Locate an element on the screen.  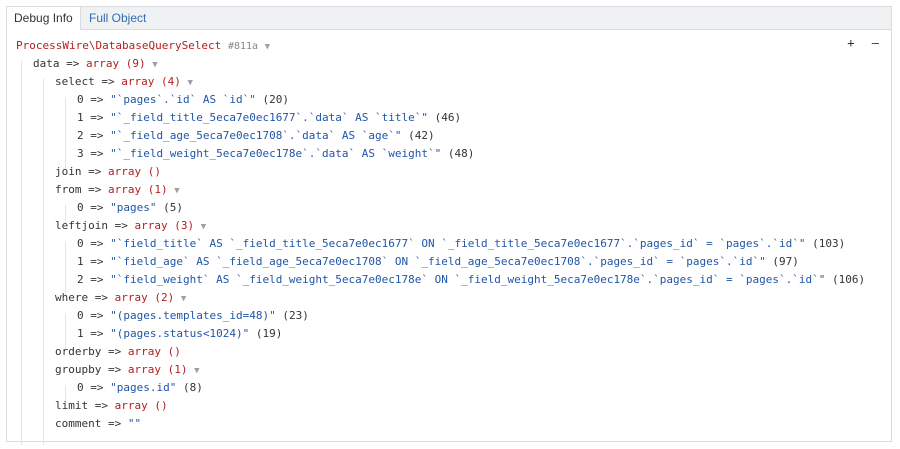
string-value: "(pages.templates_id=48)" is located at coordinates (193, 315).